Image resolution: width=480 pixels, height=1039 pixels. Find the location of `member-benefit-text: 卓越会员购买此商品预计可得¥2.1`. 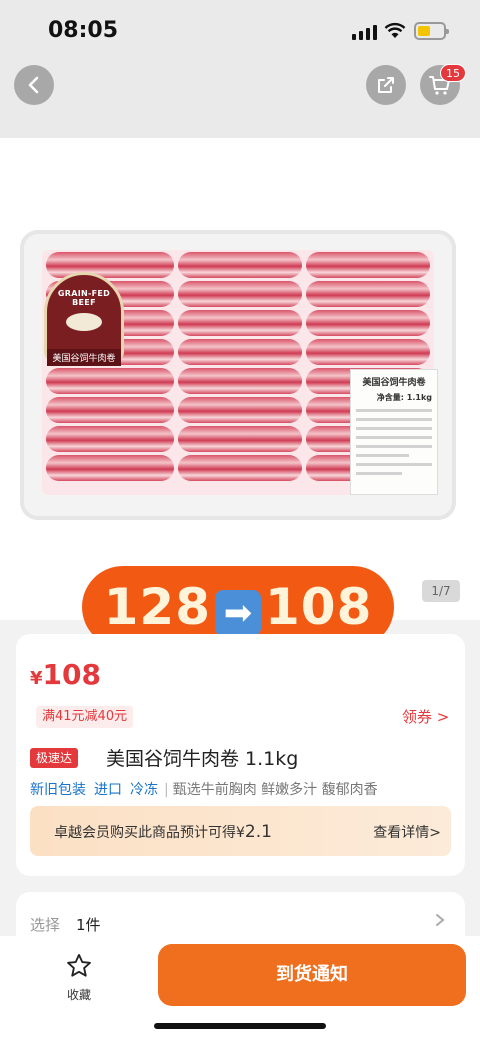

member-benefit-text: 卓越会员购买此商品预计可得¥2.1 is located at coordinates (163, 832).